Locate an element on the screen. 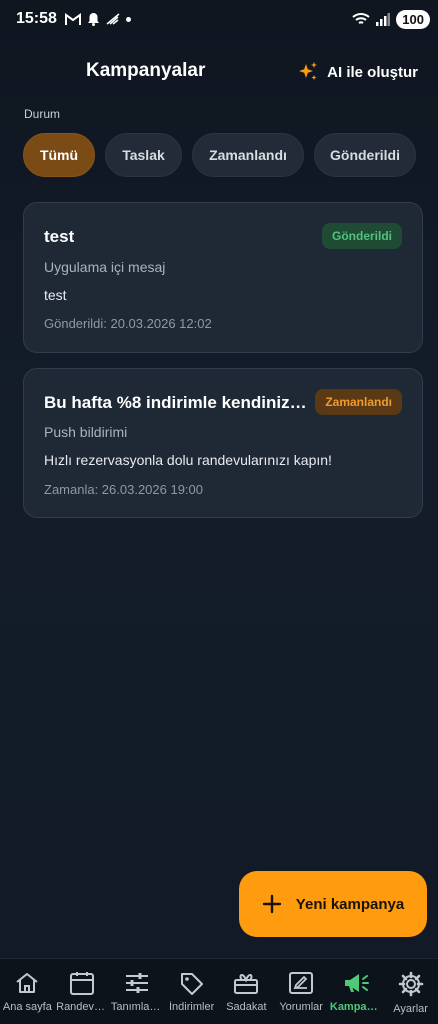 This screenshot has width=438, height=1024. campaign-title: test is located at coordinates (59, 236).